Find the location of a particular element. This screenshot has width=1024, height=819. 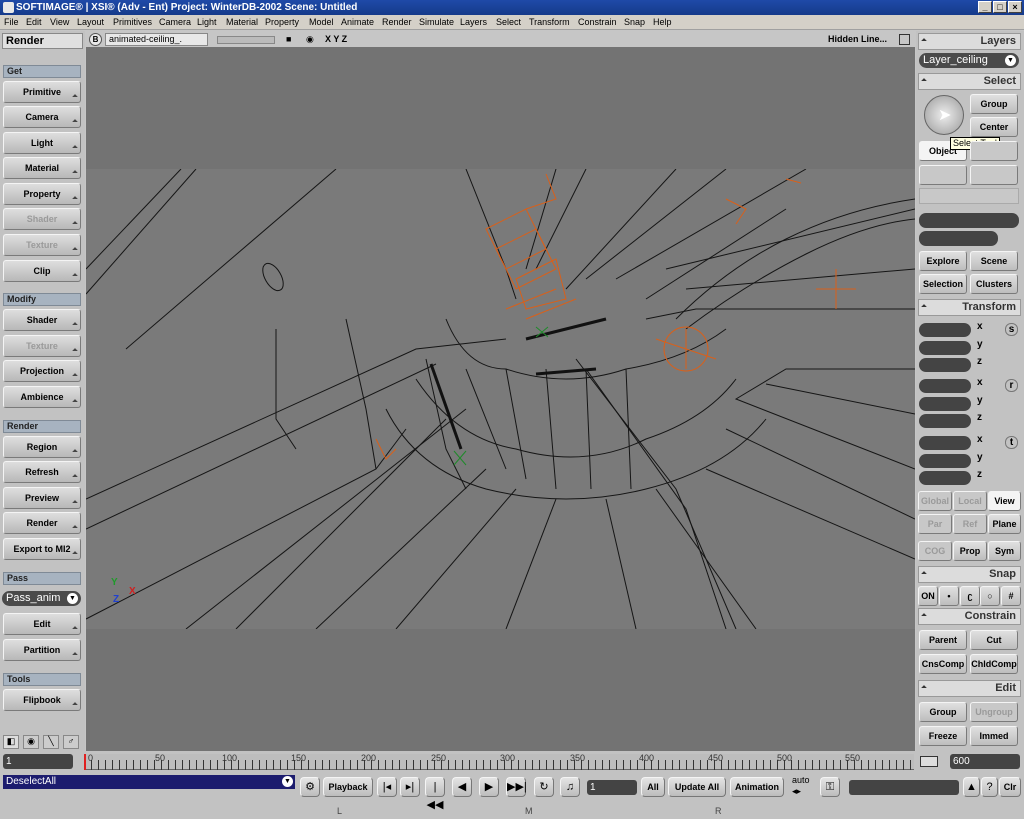

snap-on-button: ON is located at coordinates (928, 596).